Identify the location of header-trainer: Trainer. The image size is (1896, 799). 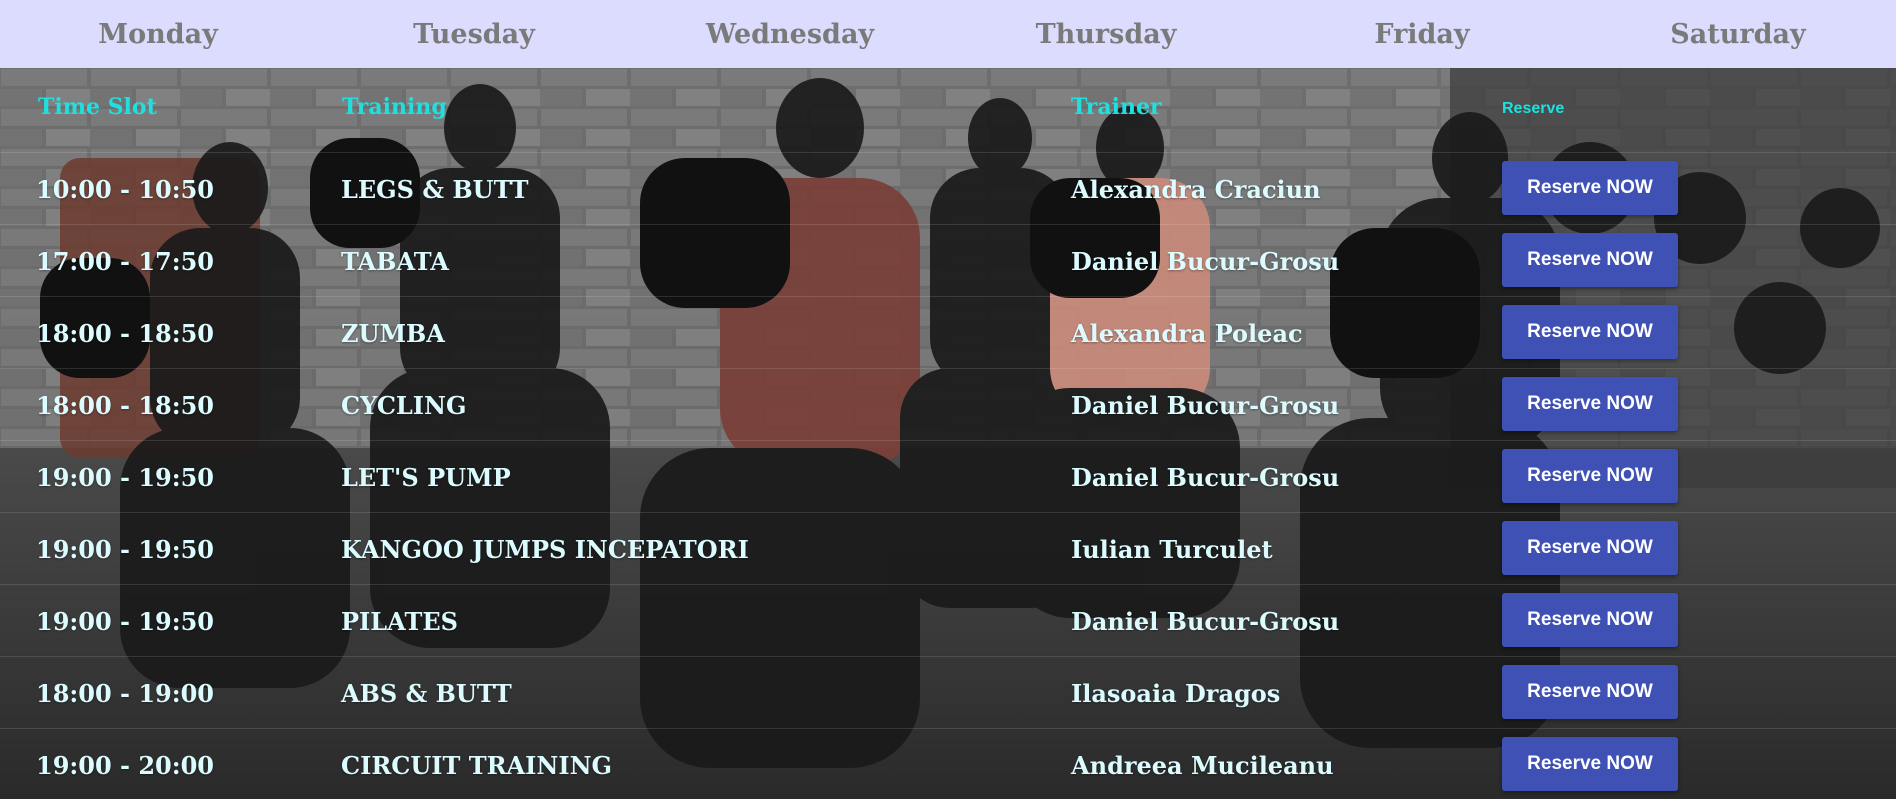
(1116, 107).